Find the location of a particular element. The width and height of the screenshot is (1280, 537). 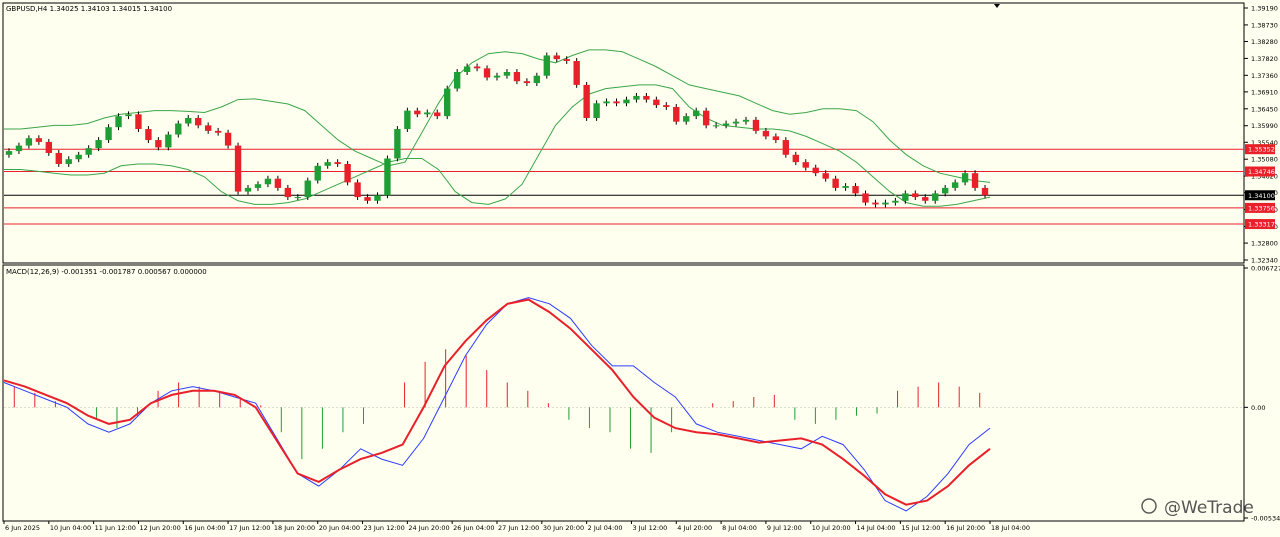

time-tick-label: 26 Jun 04:00 is located at coordinates (473, 528).